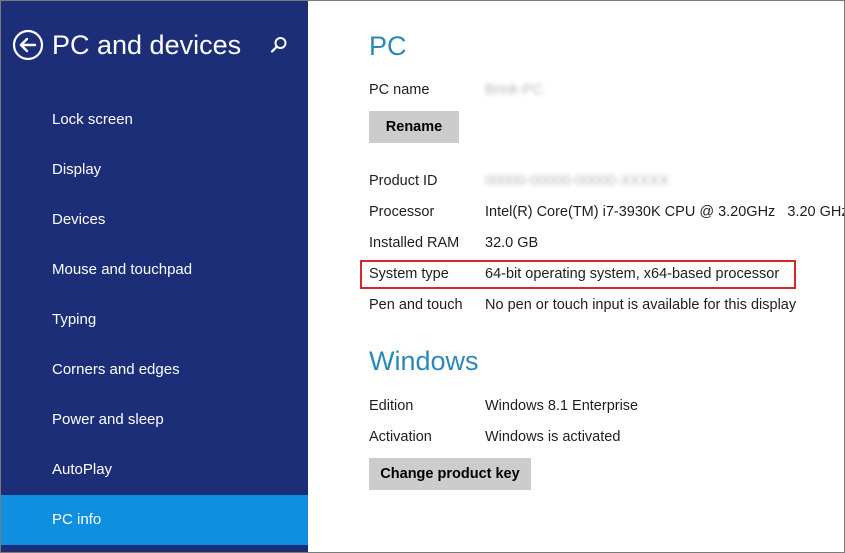 The width and height of the screenshot is (845, 553). Describe the element at coordinates (512, 243) in the screenshot. I see `installed-ram-value: 32.0 GB` at that location.